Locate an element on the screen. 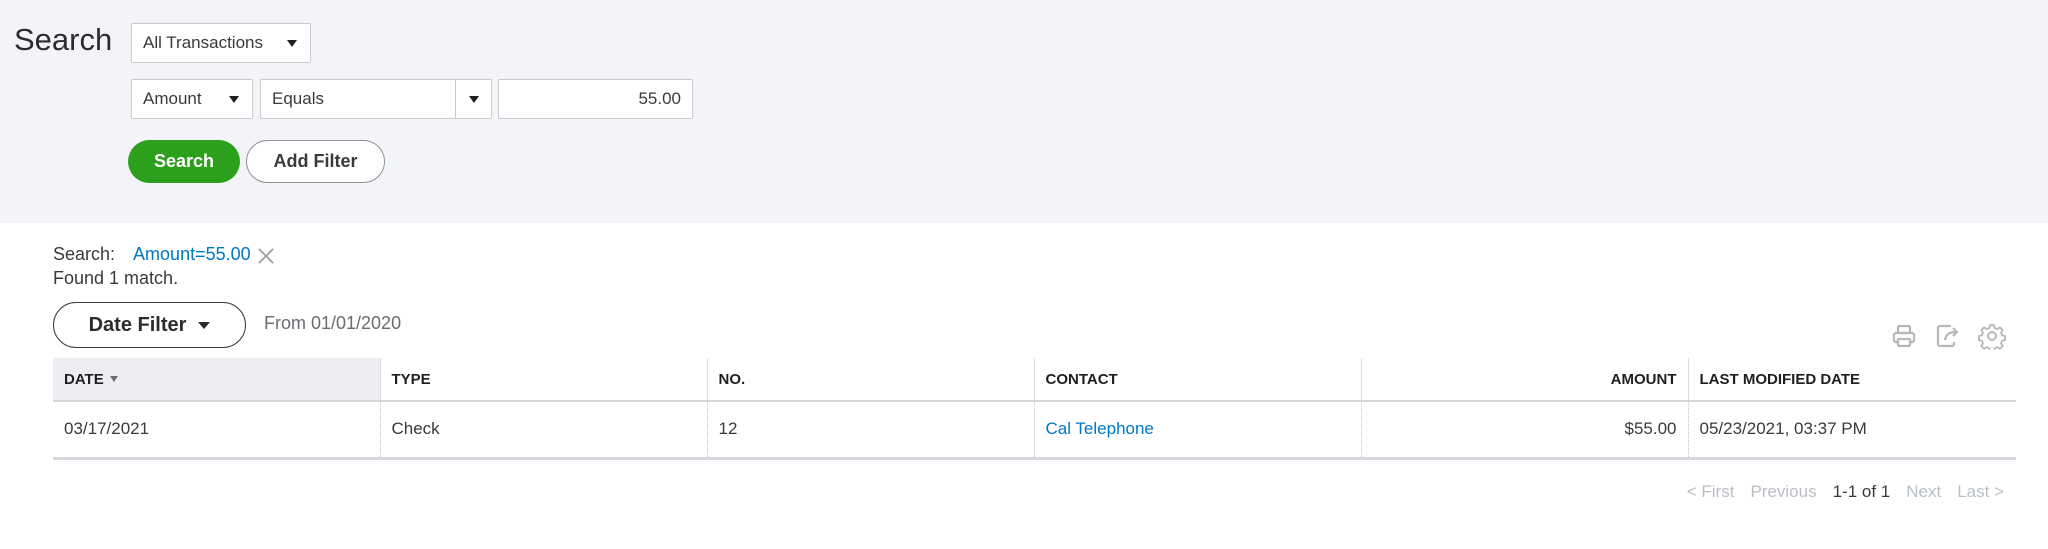  add-filter-button: Add Filter is located at coordinates (315, 161).